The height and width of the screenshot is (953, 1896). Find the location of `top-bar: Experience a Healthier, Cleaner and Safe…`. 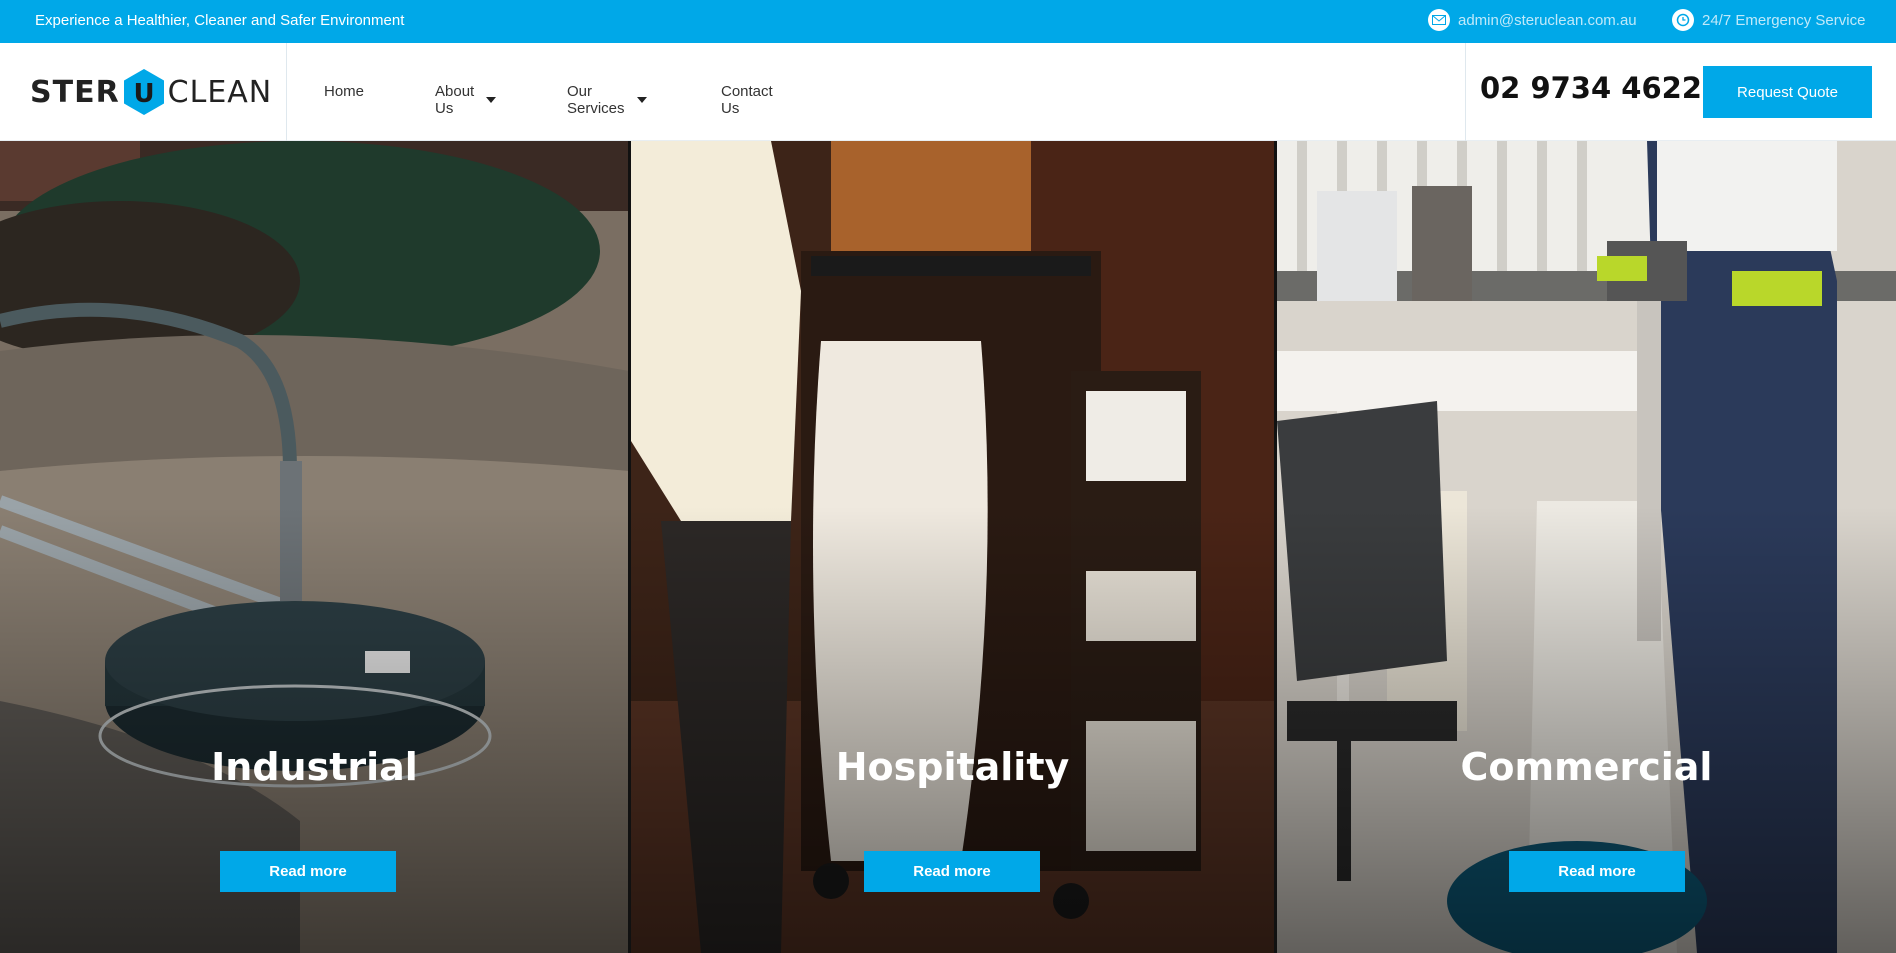

top-bar: Experience a Healthier, Cleaner and Safe… is located at coordinates (948, 21).